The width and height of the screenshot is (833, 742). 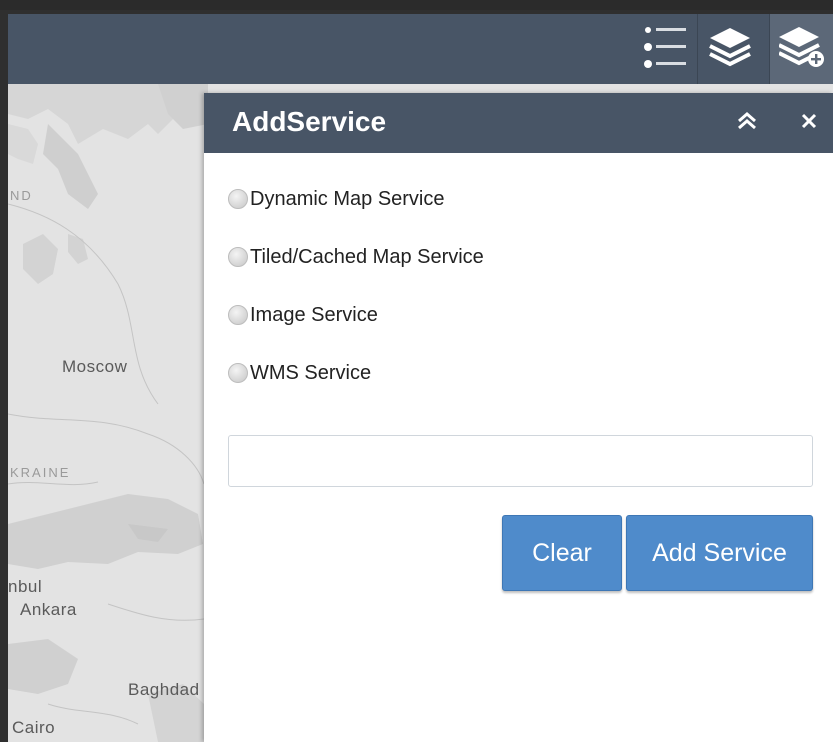 I want to click on map-label: Ankara, so click(x=48, y=609).